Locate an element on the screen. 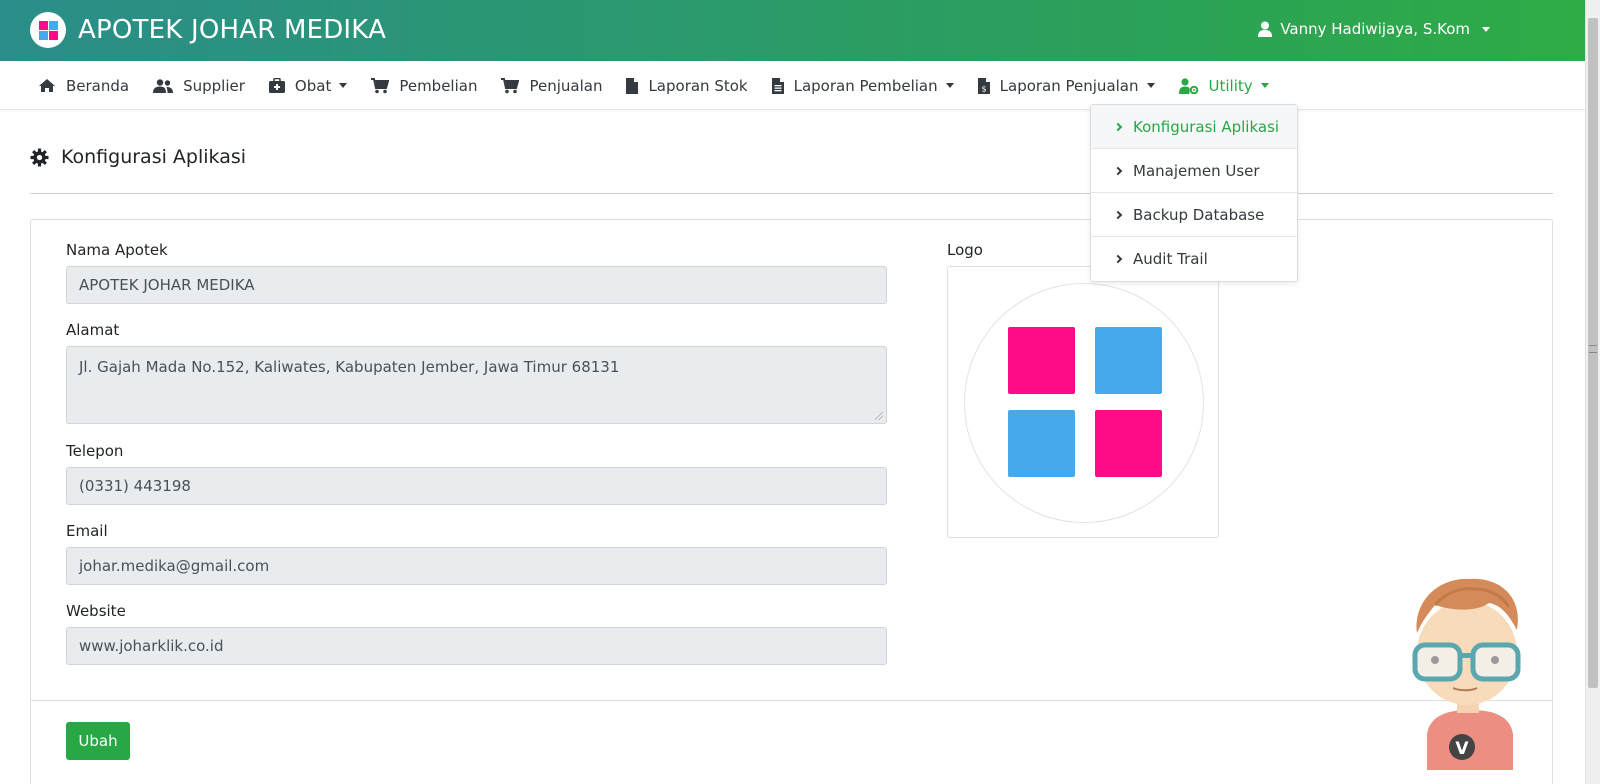 This screenshot has width=1600, height=784. user-cog-icon is located at coordinates (1188, 85).